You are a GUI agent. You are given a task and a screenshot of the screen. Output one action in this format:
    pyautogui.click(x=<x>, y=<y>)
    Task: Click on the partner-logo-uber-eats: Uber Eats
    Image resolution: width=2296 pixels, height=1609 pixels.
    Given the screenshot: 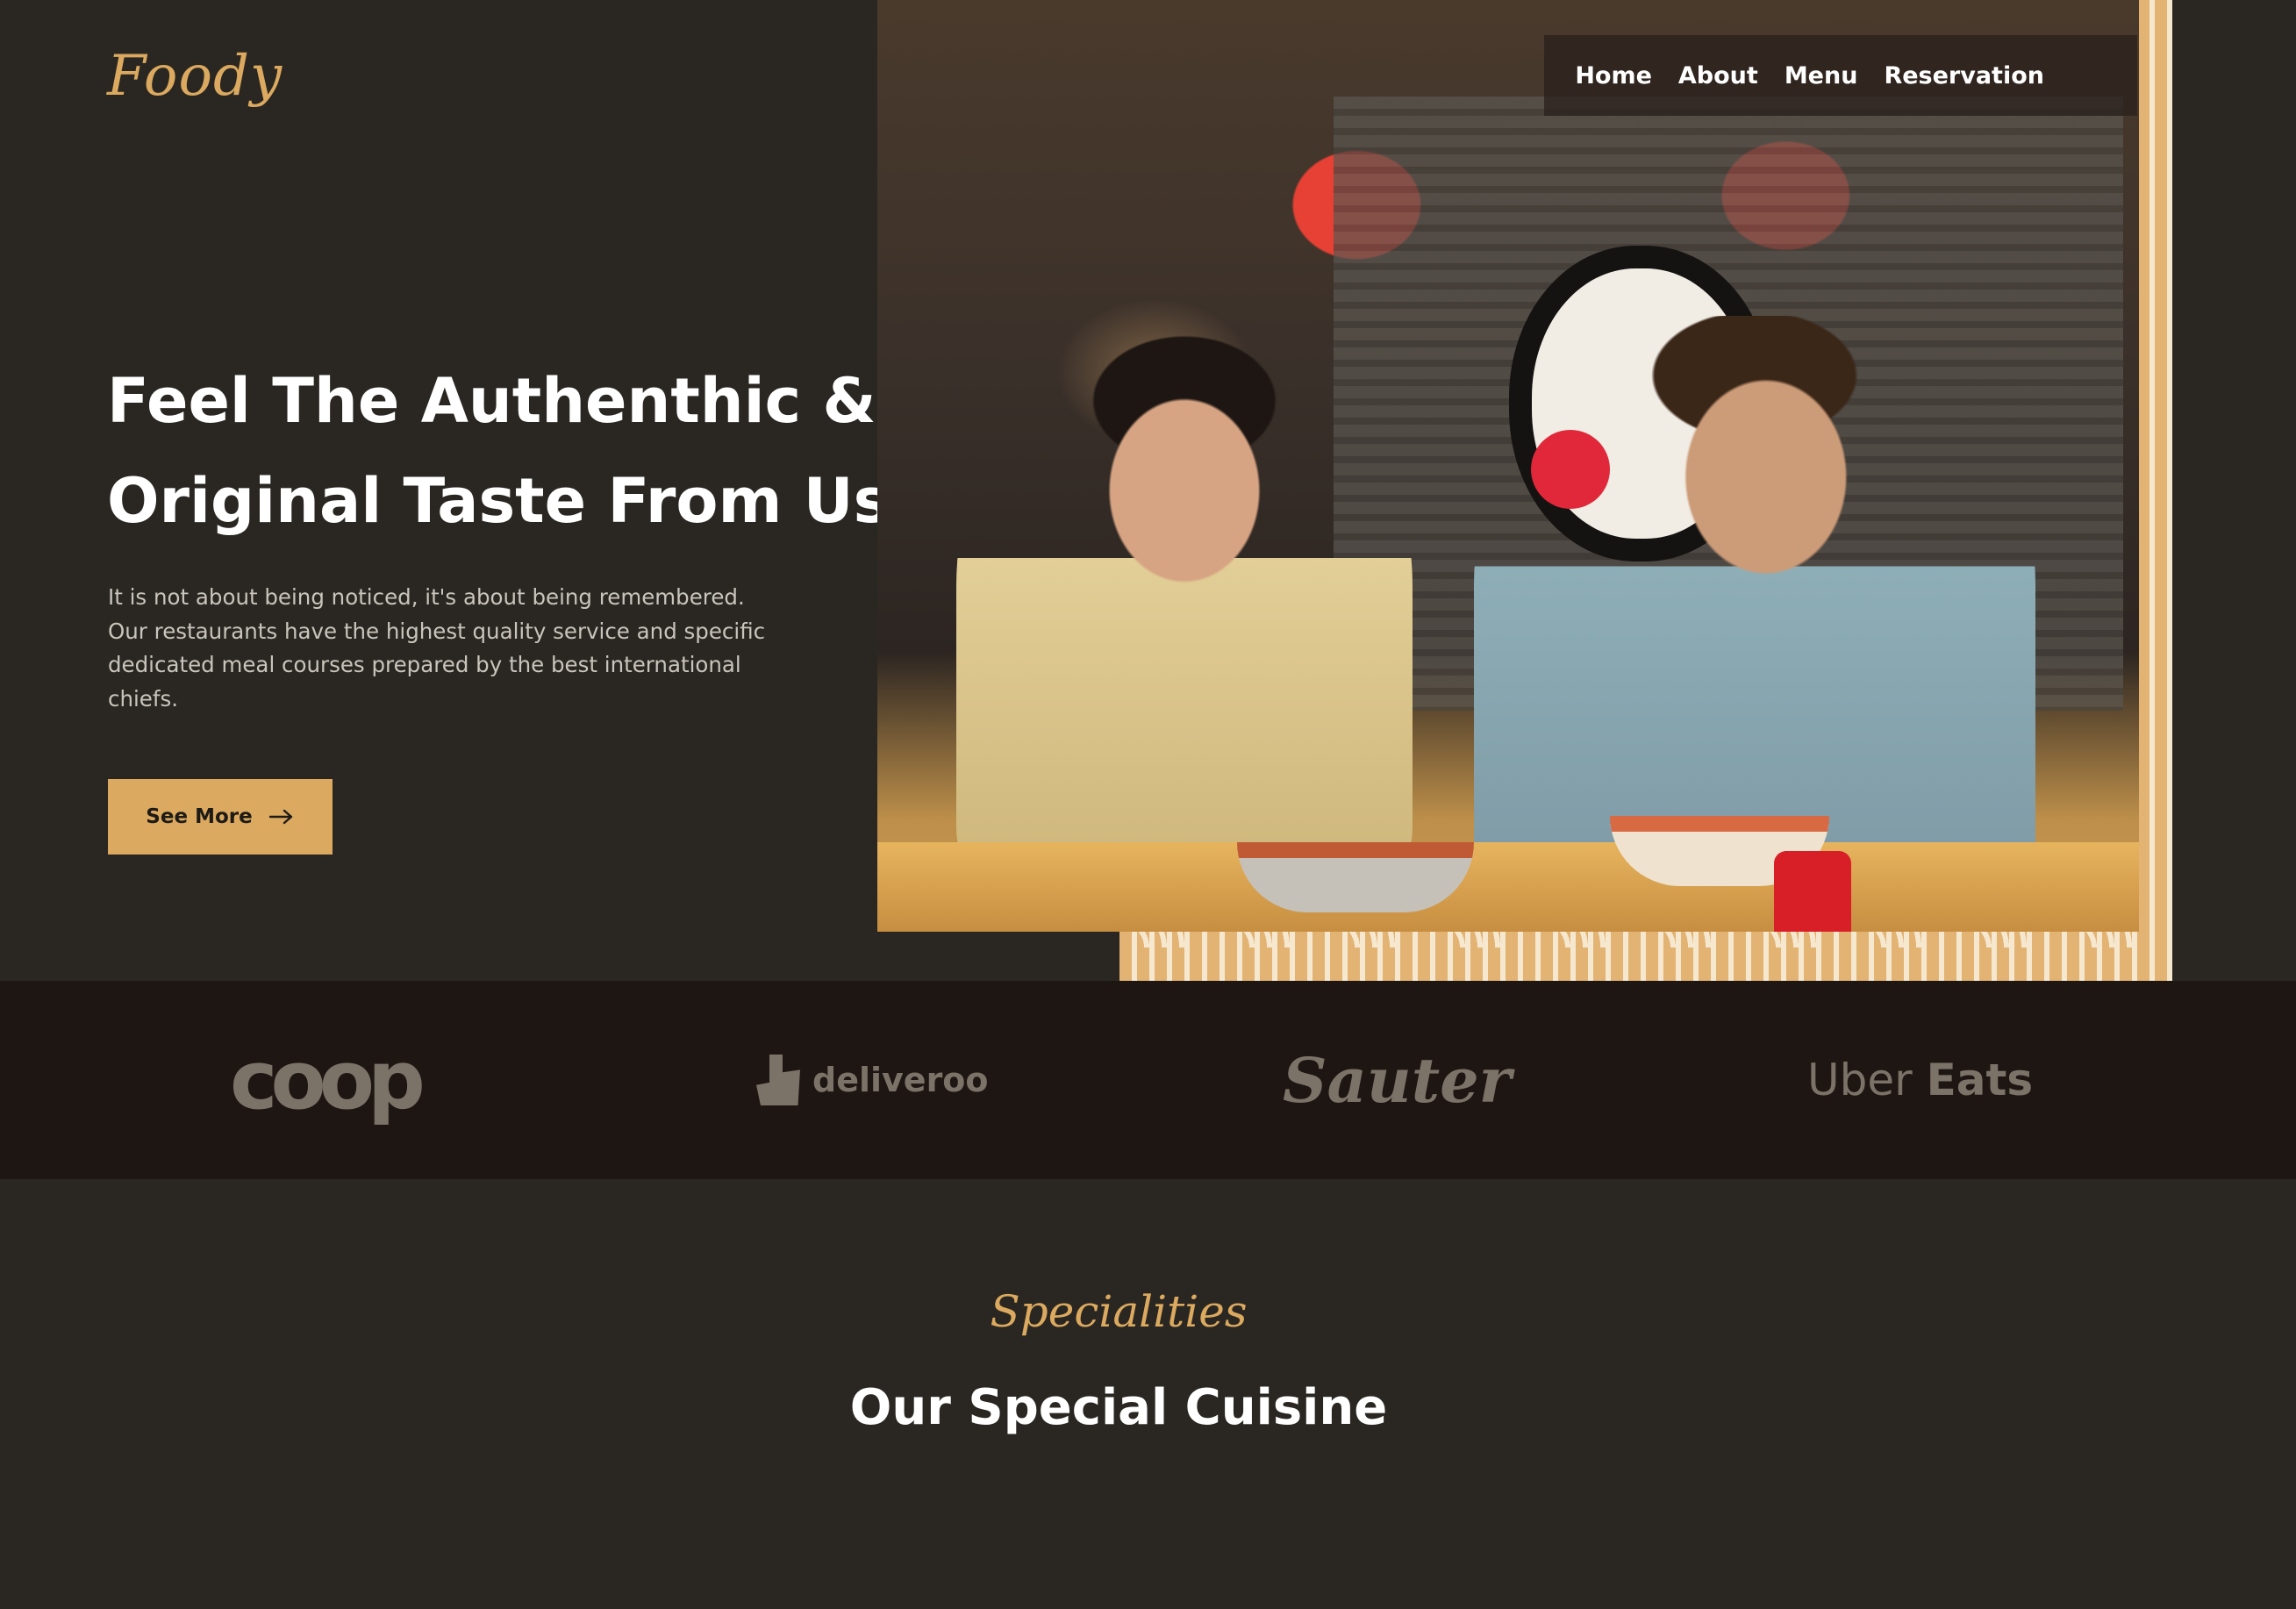 What is the action you would take?
    pyautogui.click(x=1920, y=1080)
    